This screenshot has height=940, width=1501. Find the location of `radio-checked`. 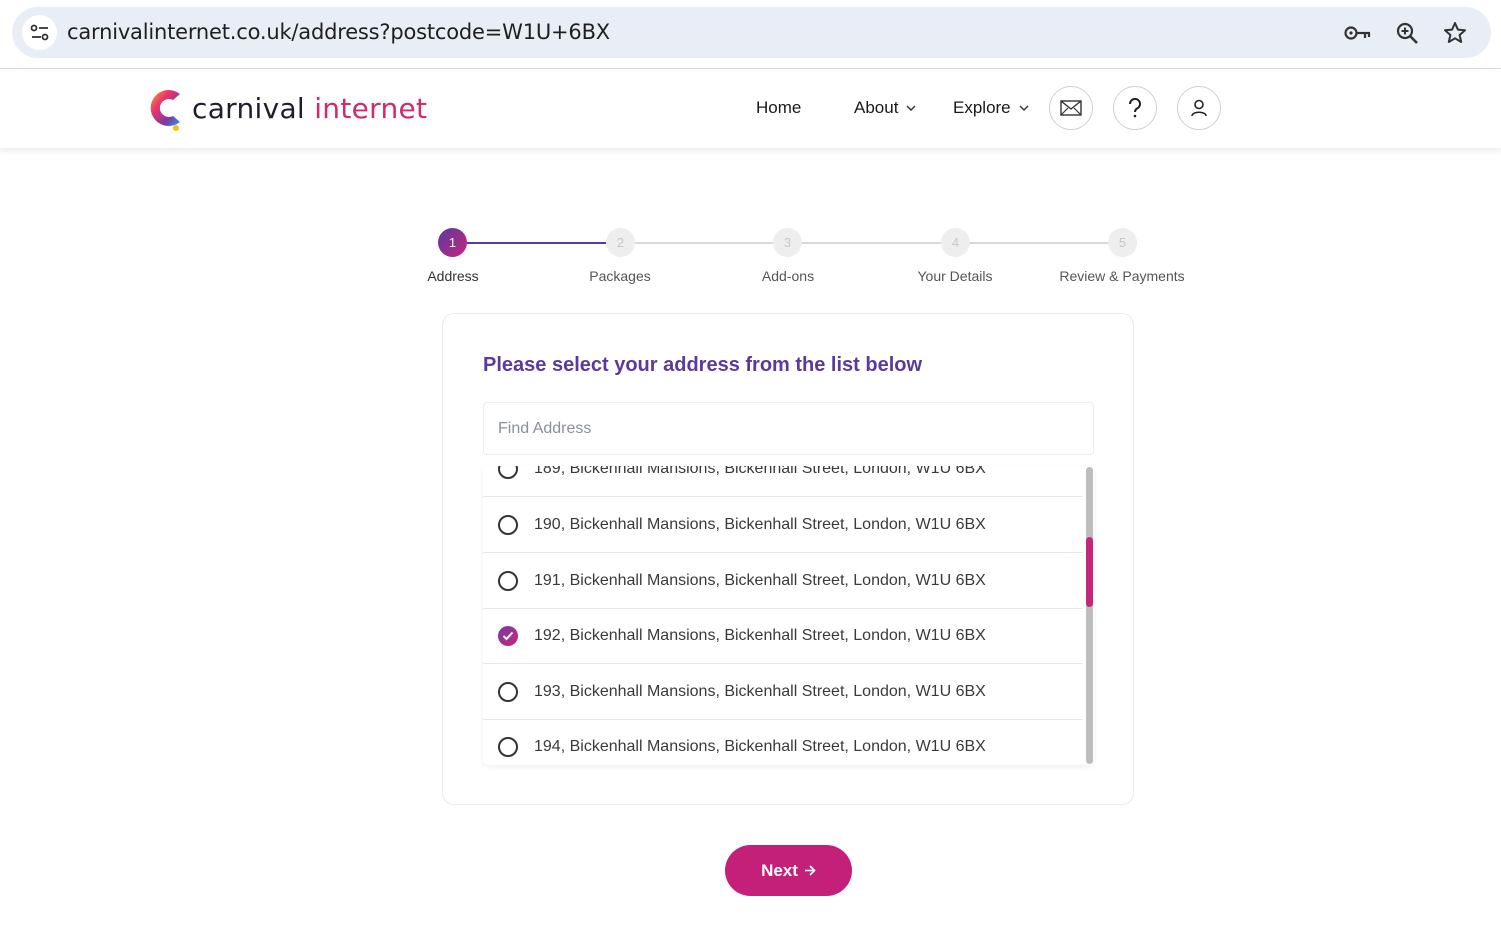

radio-checked is located at coordinates (508, 636).